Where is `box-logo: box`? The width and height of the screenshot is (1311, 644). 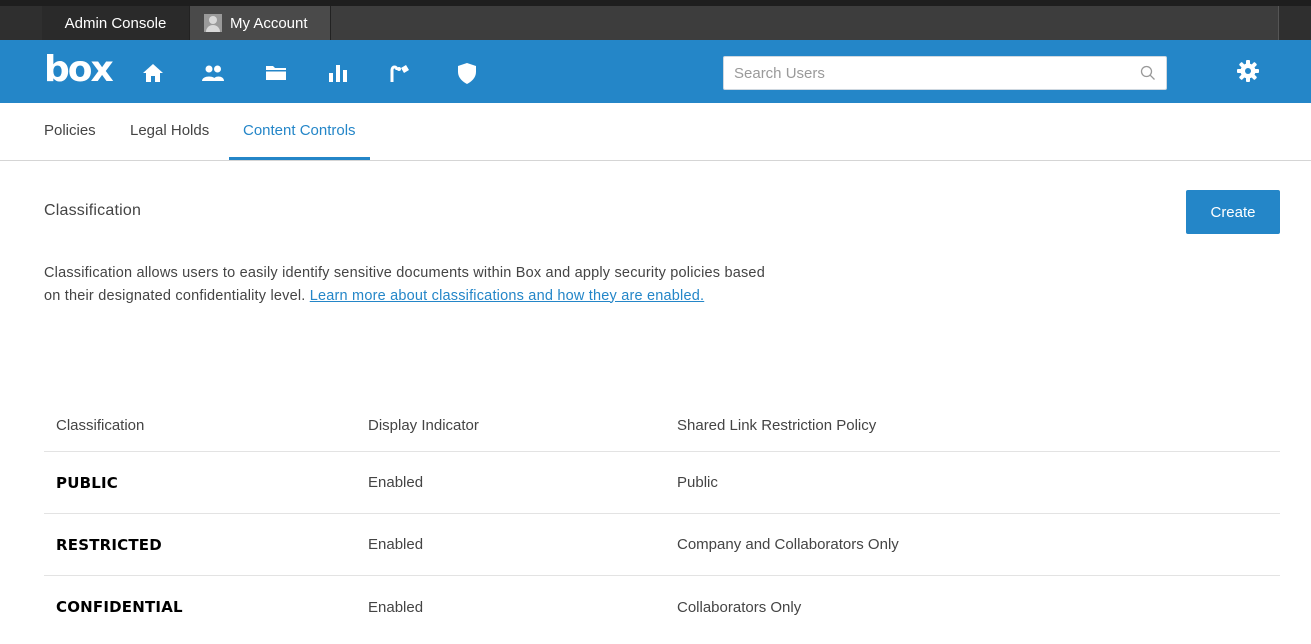
box-logo: box is located at coordinates (79, 70).